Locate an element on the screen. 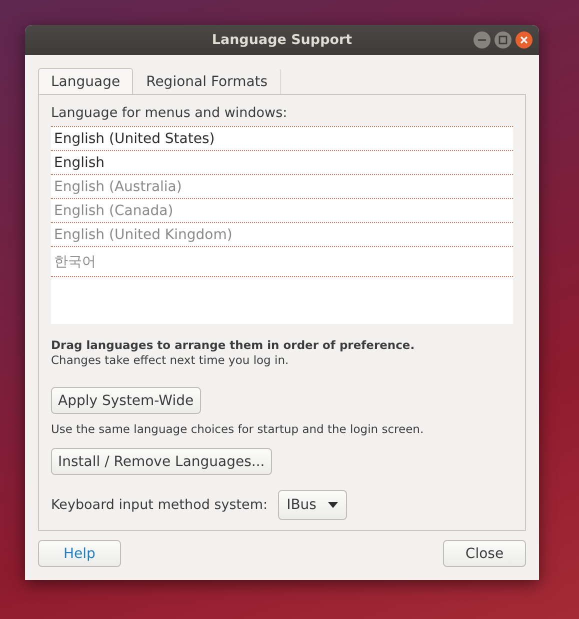 This screenshot has height=619, width=579. close-icon is located at coordinates (524, 40).